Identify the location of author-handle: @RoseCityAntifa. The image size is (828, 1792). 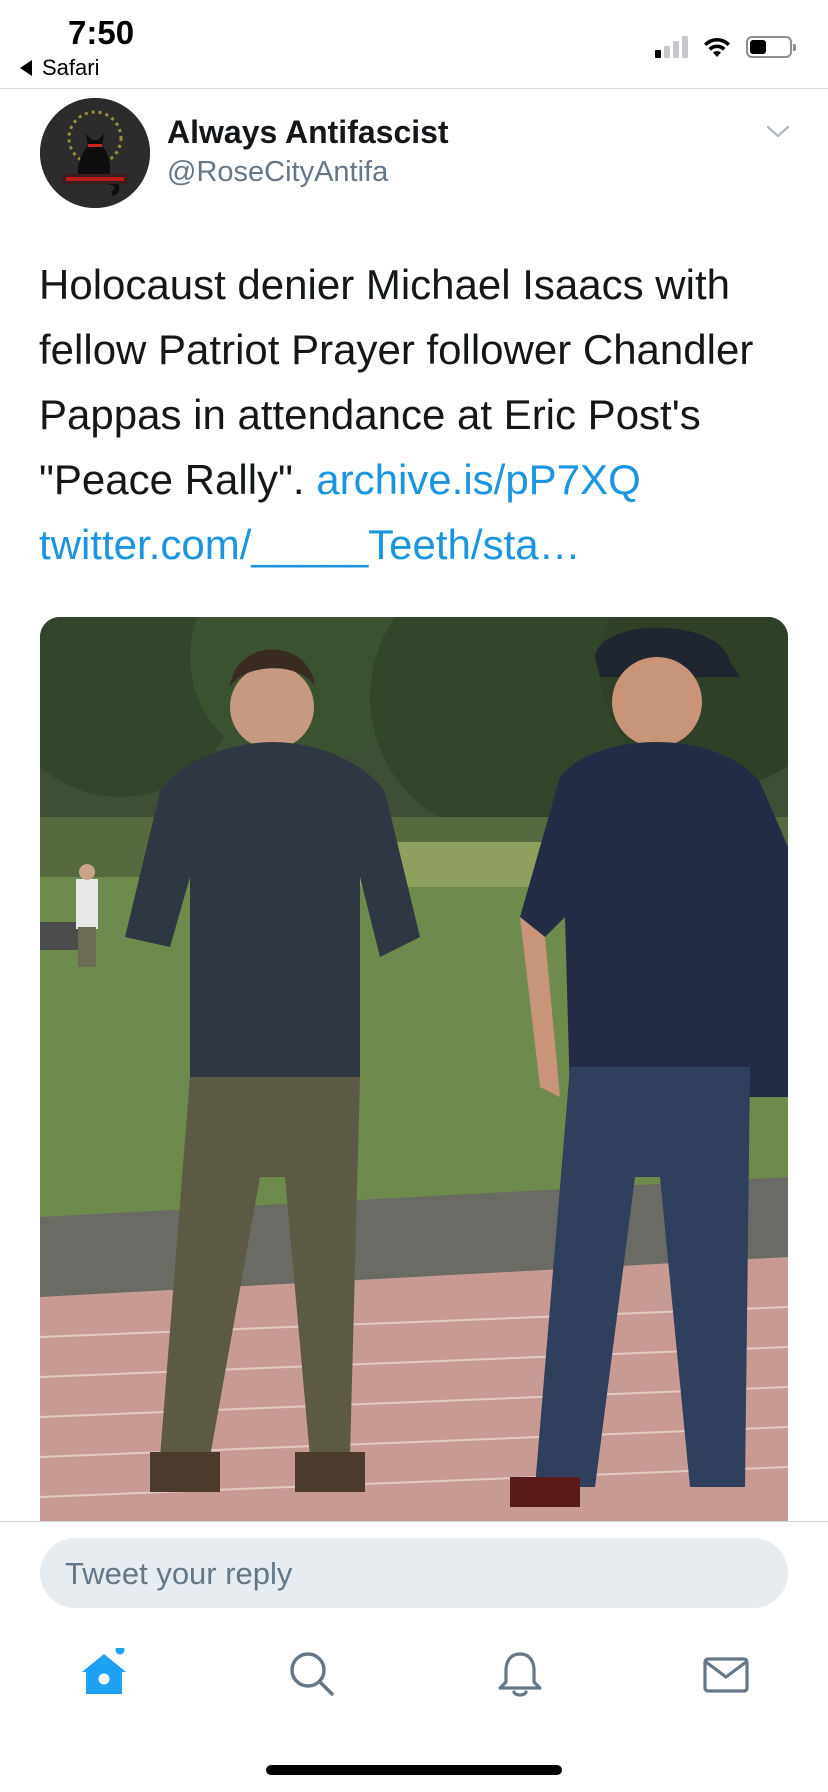
(277, 172).